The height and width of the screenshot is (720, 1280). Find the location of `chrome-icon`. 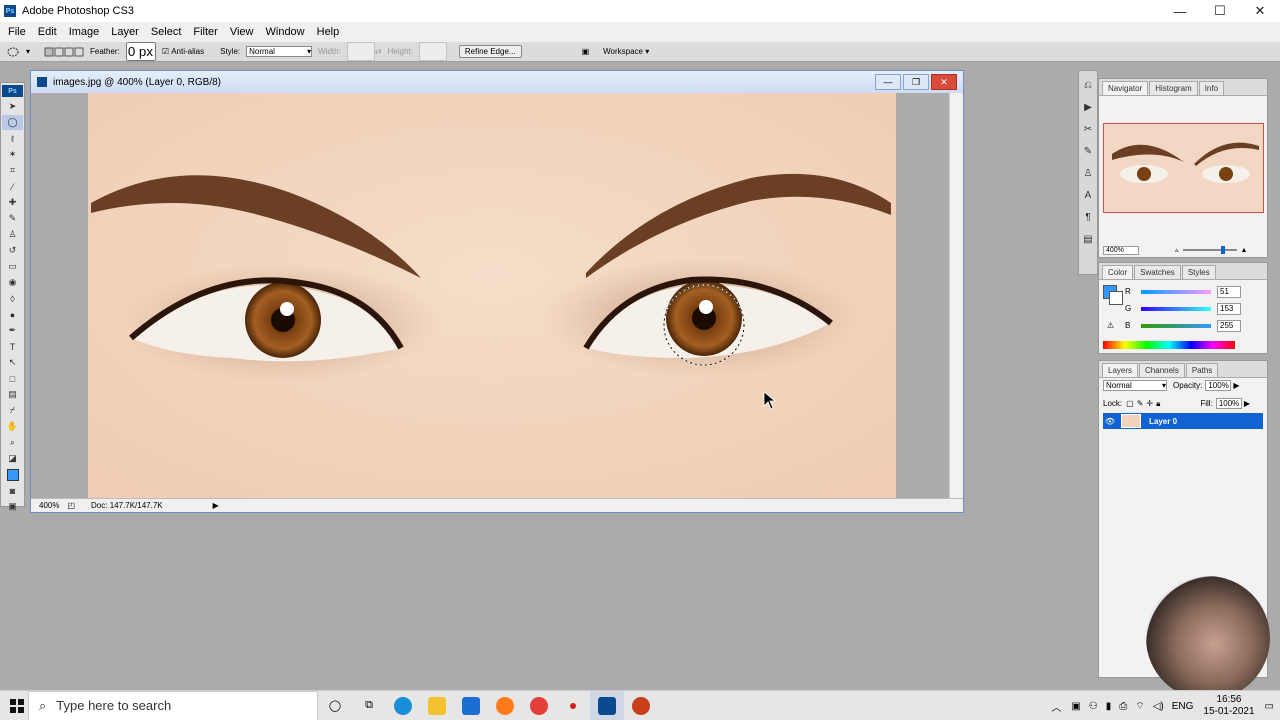

chrome-icon is located at coordinates (539, 705).